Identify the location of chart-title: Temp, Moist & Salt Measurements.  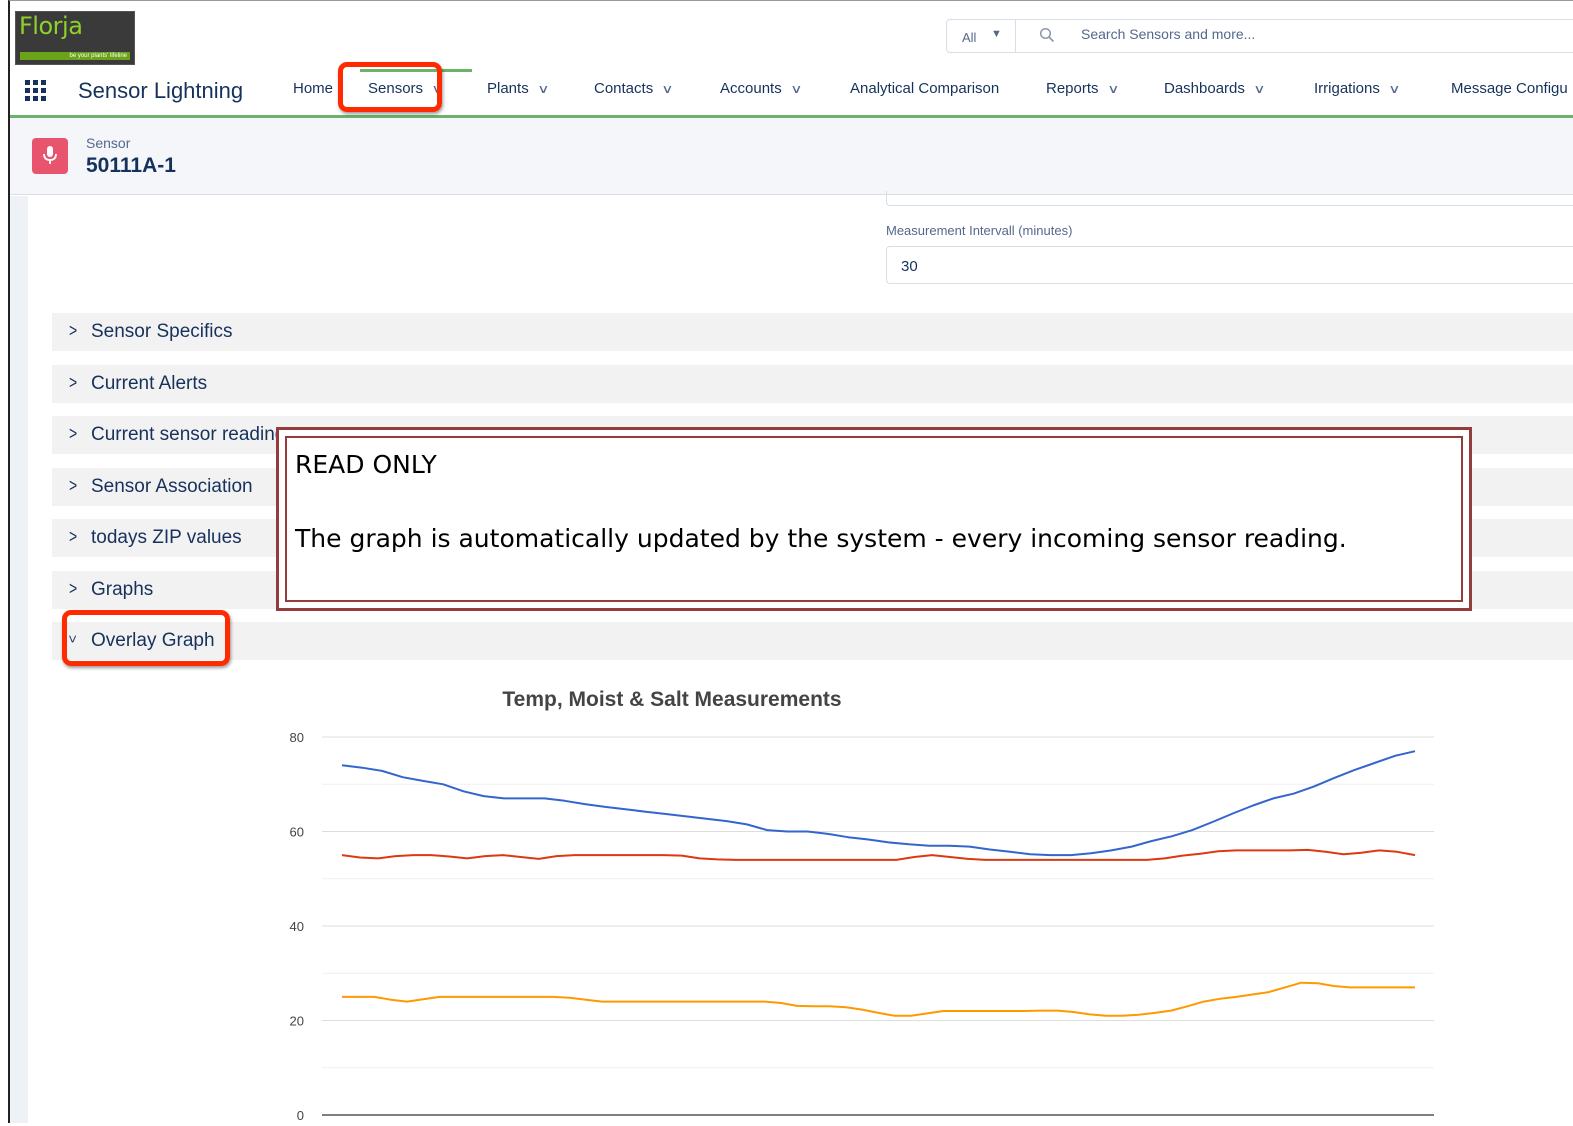
(671, 699).